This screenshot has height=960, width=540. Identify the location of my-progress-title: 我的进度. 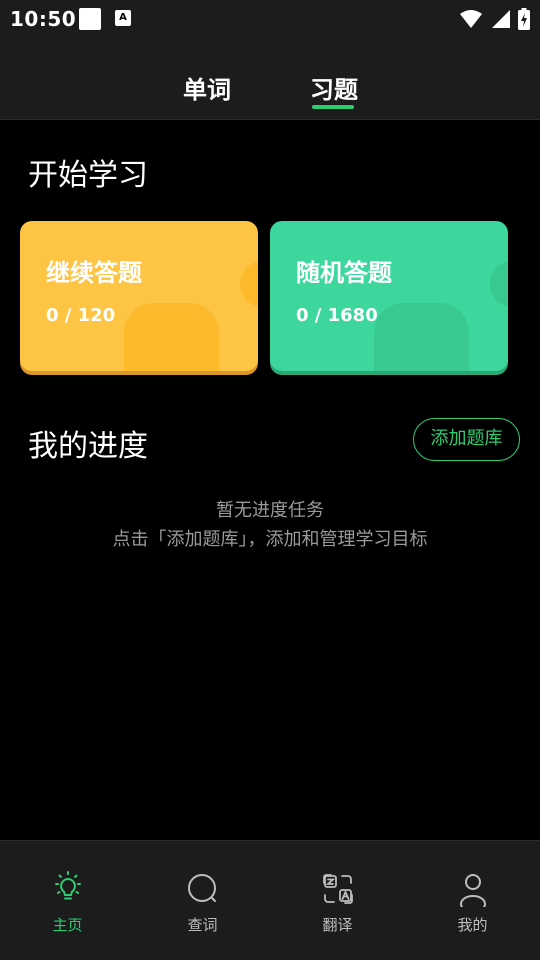
(88, 446).